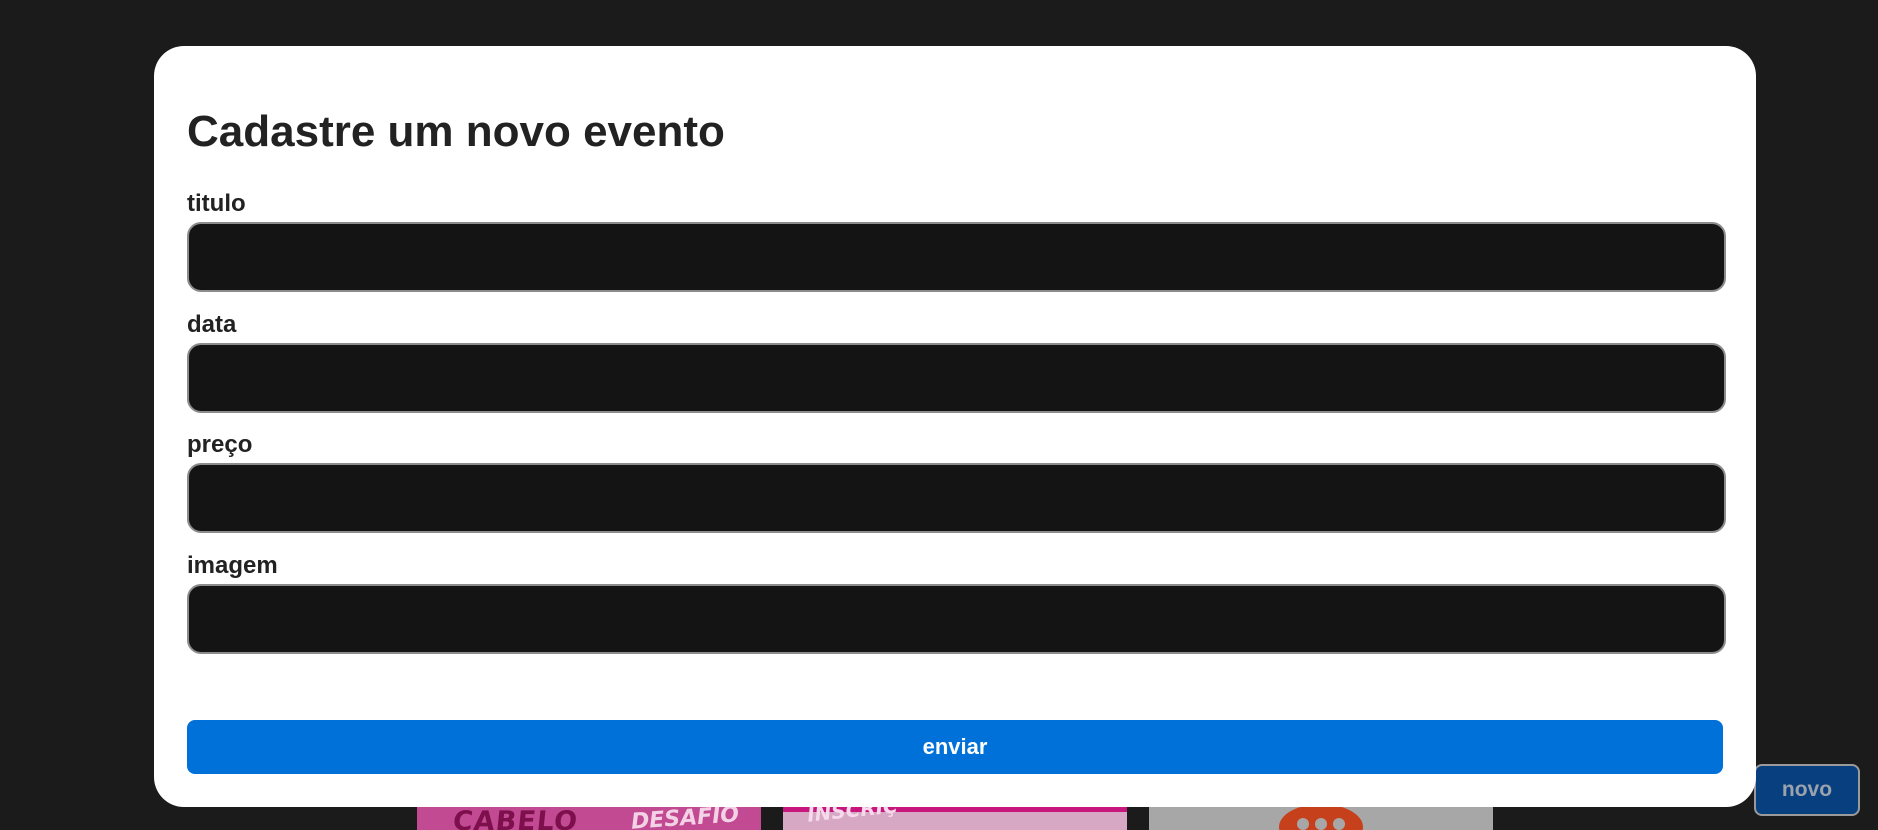 The image size is (1878, 830). Describe the element at coordinates (216, 203) in the screenshot. I see `title-field-label: titulo` at that location.